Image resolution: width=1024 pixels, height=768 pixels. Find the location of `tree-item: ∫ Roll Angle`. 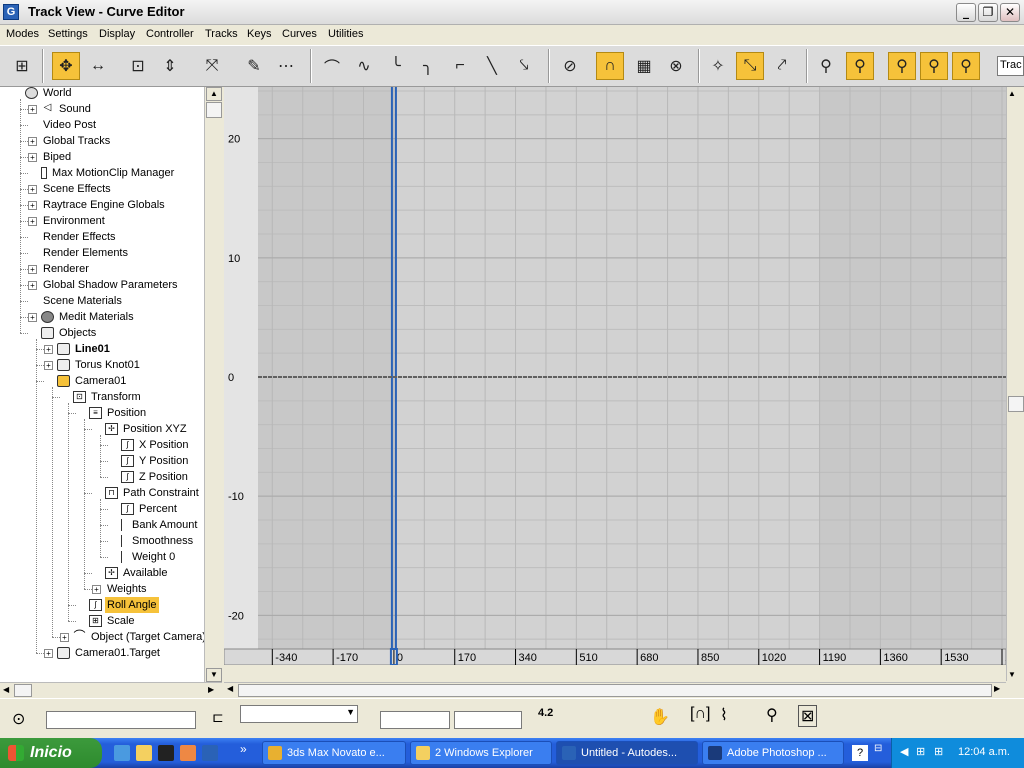

tree-item: ∫ Roll Angle is located at coordinates (117, 605).